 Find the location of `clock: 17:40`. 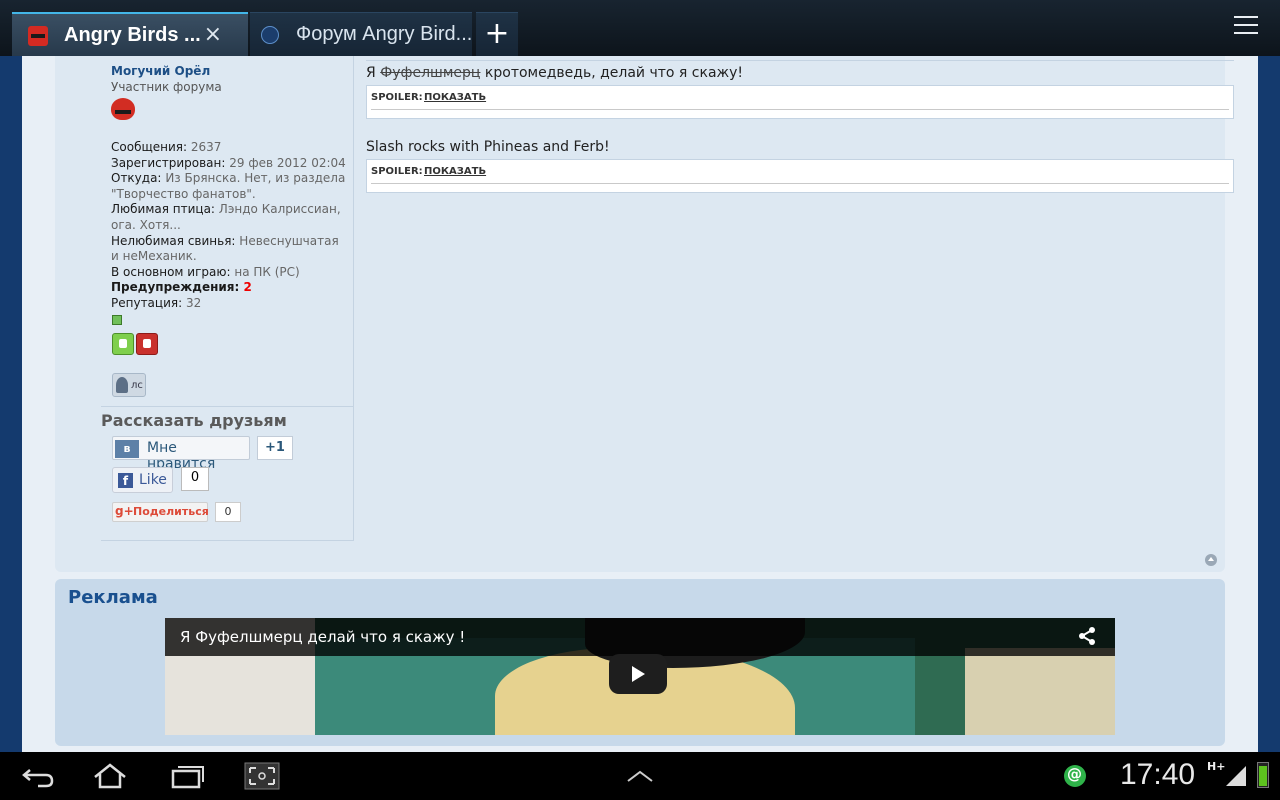

clock: 17:40 is located at coordinates (1158, 774).